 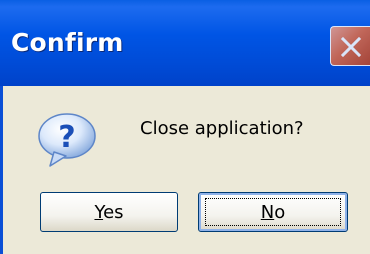 What do you see at coordinates (67, 42) in the screenshot?
I see `window-title: Confirm` at bounding box center [67, 42].